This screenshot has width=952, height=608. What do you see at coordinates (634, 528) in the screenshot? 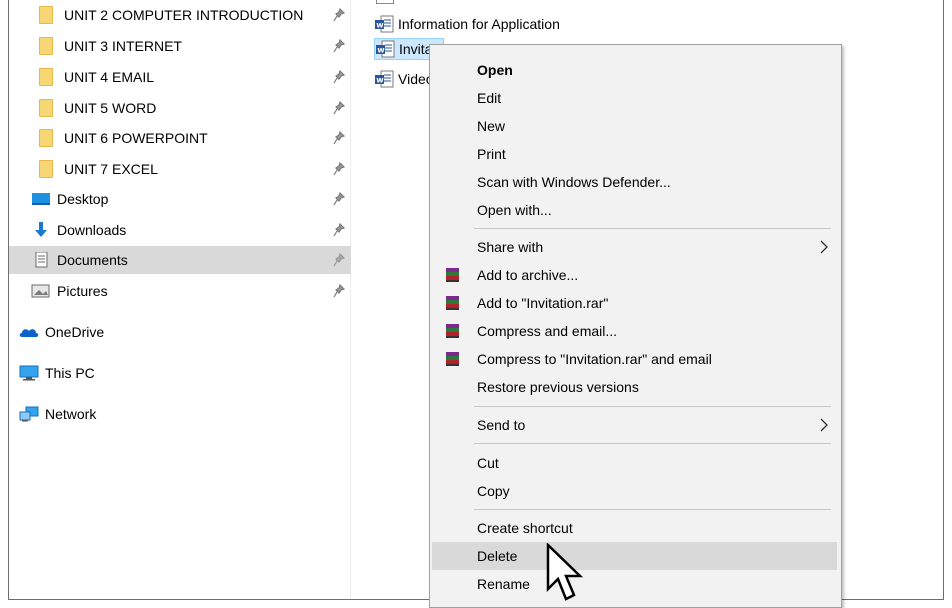
I see `menu-item-create-shortcut: Create shortcut` at bounding box center [634, 528].